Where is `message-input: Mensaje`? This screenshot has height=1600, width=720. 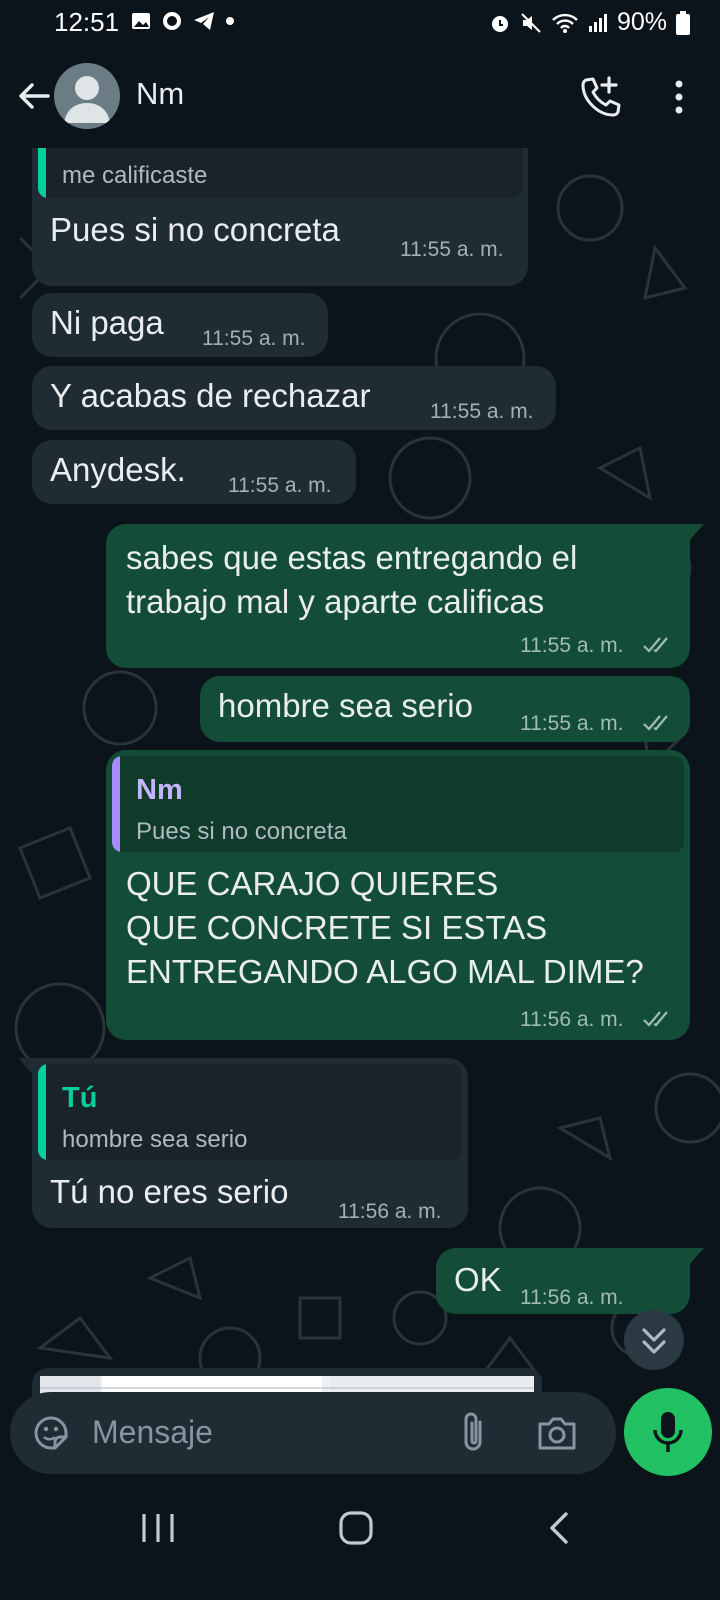
message-input: Mensaje is located at coordinates (152, 1432).